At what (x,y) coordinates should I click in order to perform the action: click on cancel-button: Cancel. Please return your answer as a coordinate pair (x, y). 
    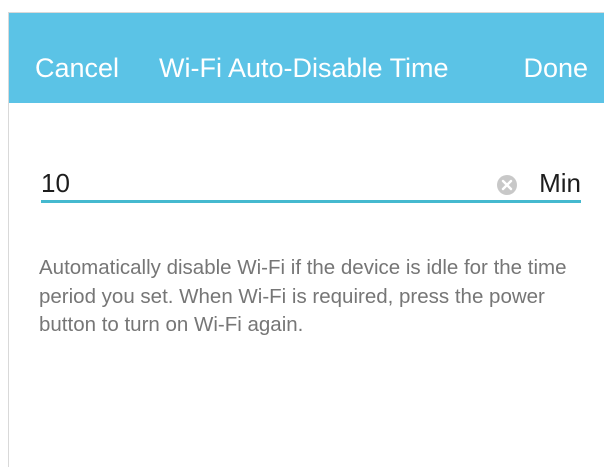
    Looking at the image, I should click on (77, 58).